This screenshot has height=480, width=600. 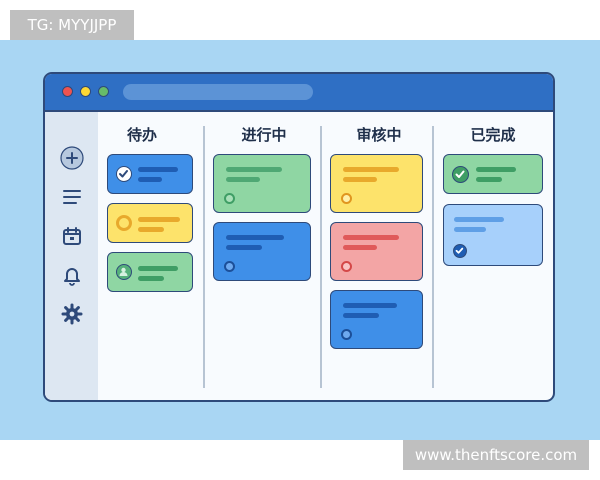 What do you see at coordinates (103, 91) in the screenshot?
I see `maximize-window-button` at bounding box center [103, 91].